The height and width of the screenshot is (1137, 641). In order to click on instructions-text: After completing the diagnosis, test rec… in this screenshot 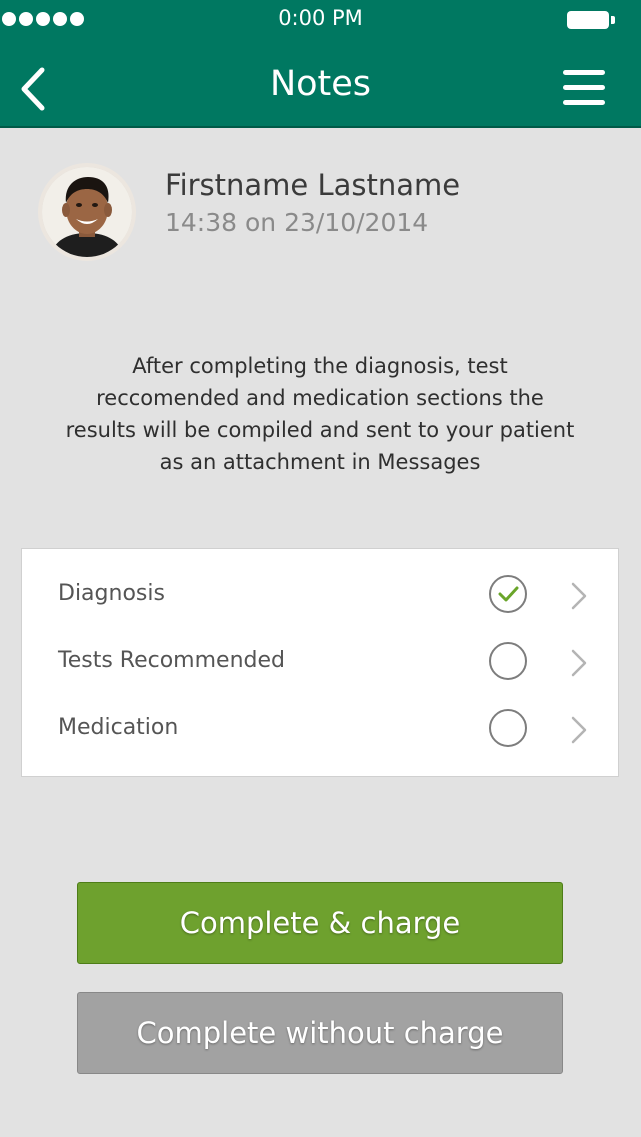, I will do `click(320, 414)`.